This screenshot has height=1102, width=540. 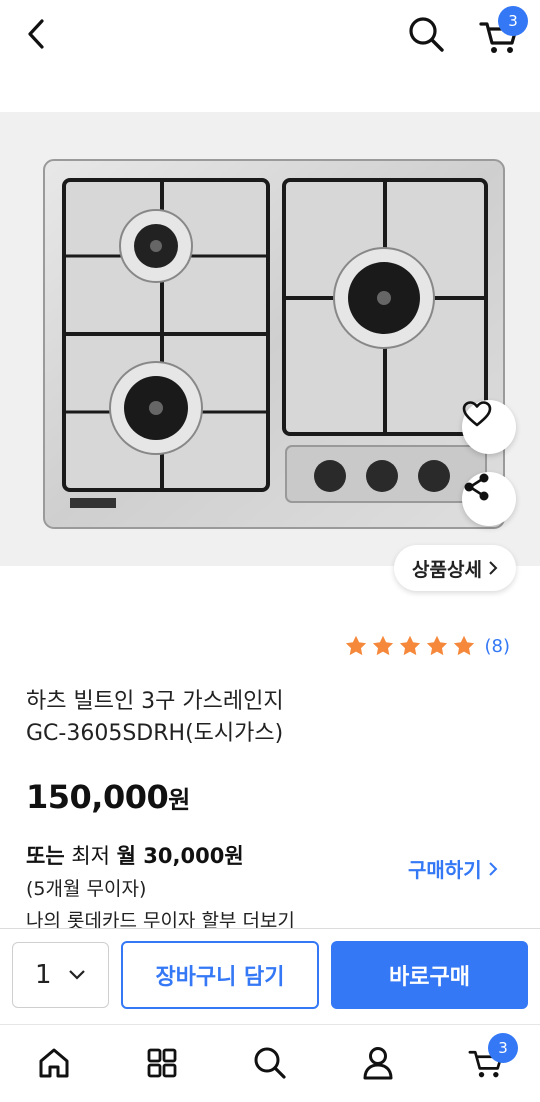 I want to click on rating-summary: (8), so click(x=427, y=646).